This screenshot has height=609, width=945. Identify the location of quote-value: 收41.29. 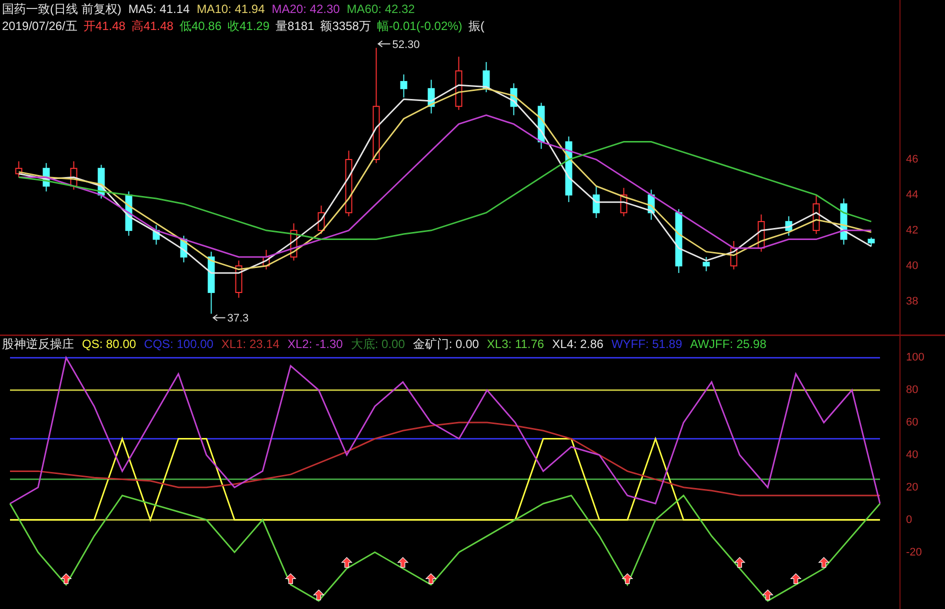
(249, 26).